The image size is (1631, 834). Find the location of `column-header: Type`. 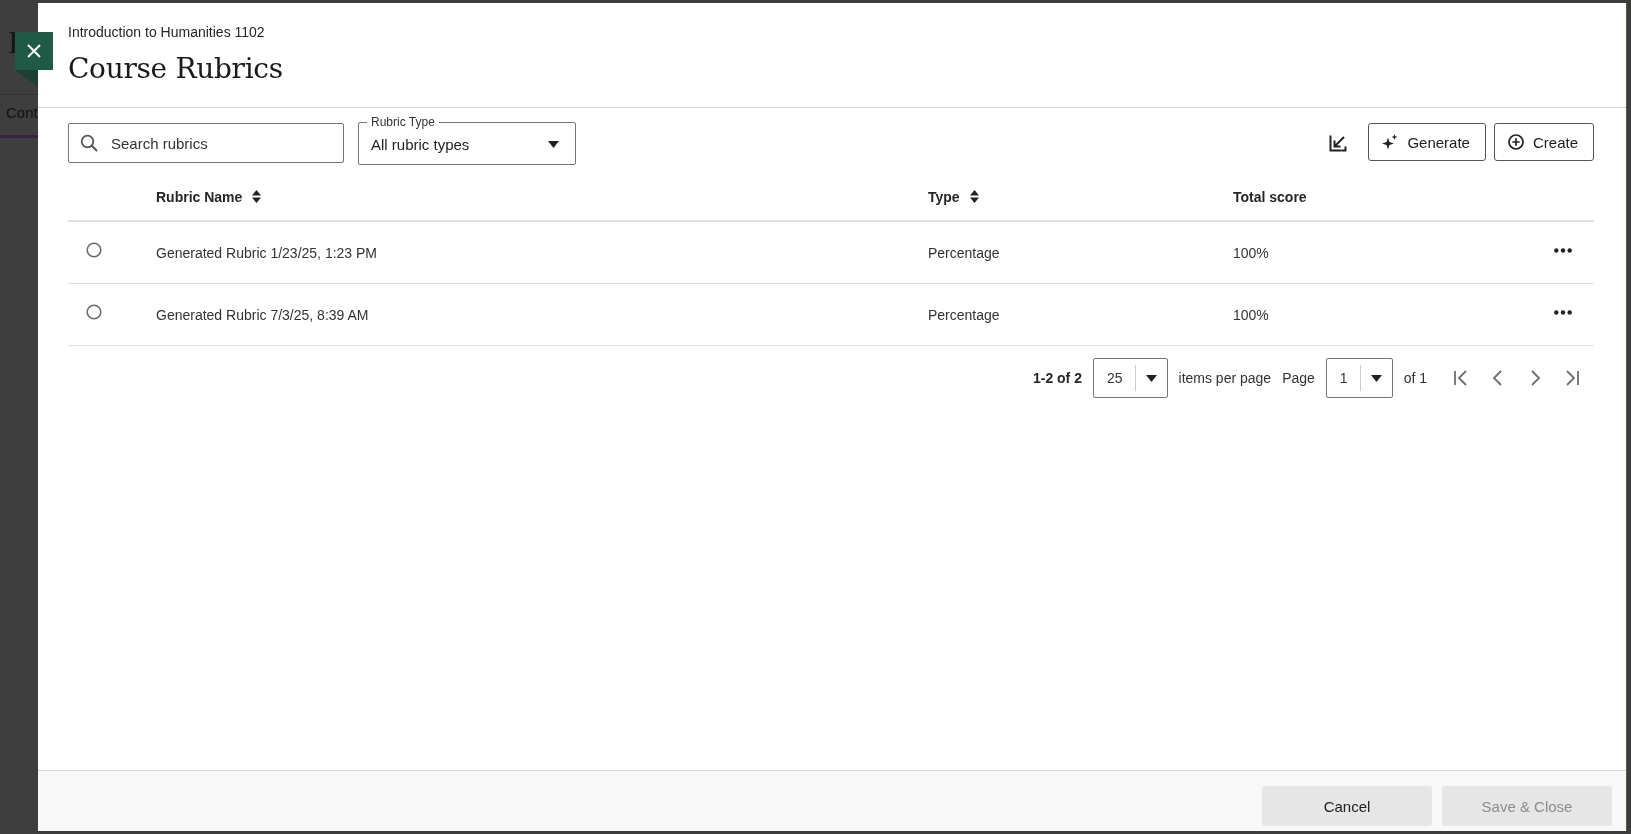

column-header: Type is located at coordinates (944, 196).